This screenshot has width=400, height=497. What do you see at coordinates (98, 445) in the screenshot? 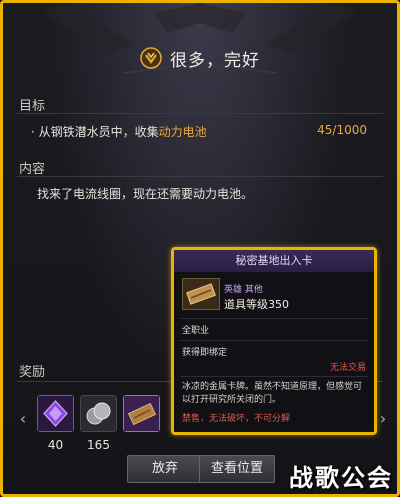
I see `reward-count: 165` at bounding box center [98, 445].